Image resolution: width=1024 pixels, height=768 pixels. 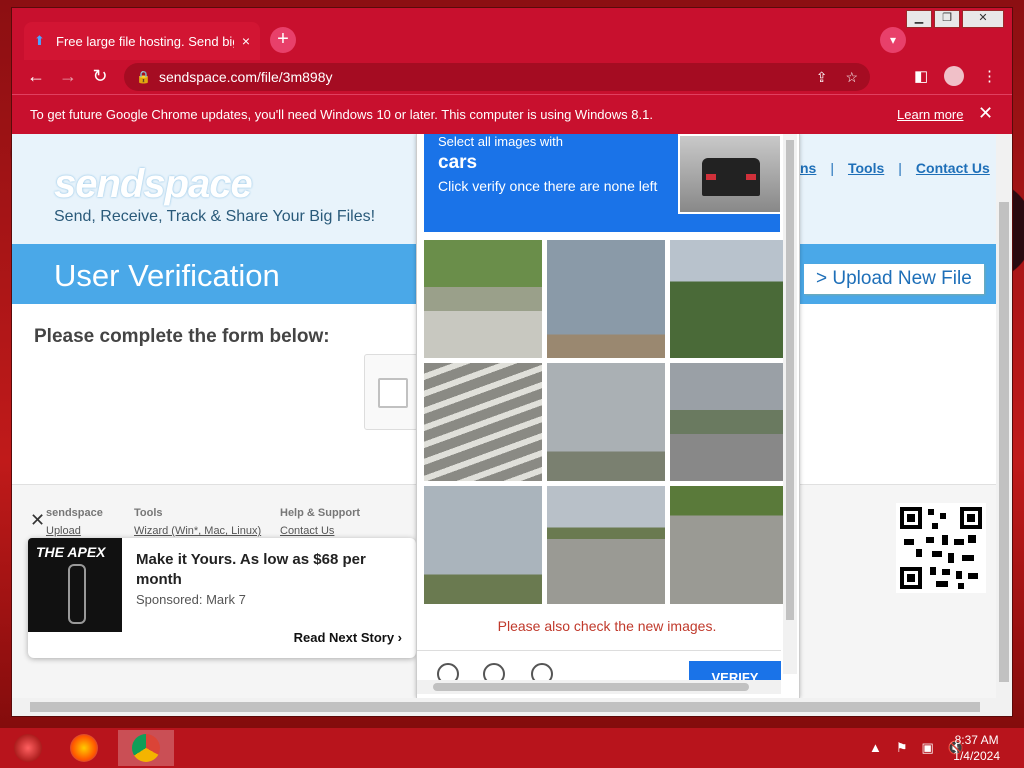 What do you see at coordinates (500, 141) in the screenshot?
I see `captcha-instruction: Select all images with` at bounding box center [500, 141].